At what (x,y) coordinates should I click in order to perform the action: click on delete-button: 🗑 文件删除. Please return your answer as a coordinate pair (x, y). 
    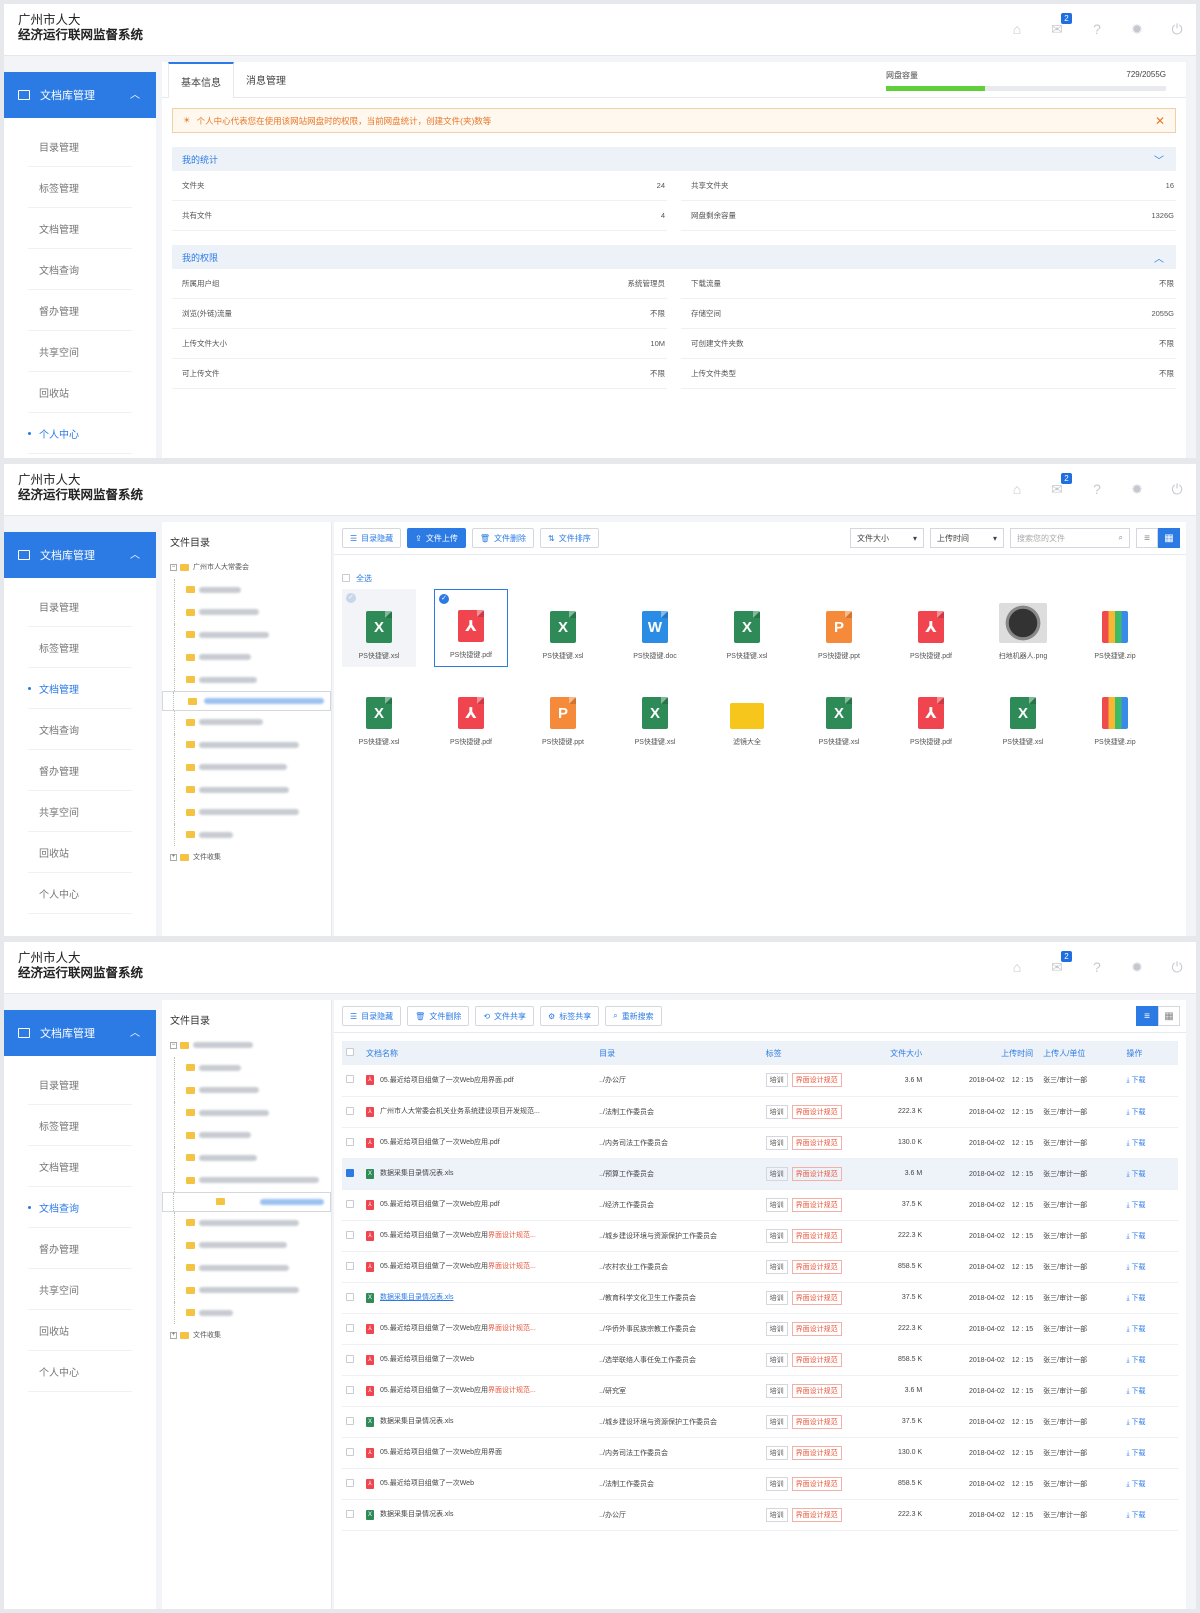
    Looking at the image, I should click on (503, 538).